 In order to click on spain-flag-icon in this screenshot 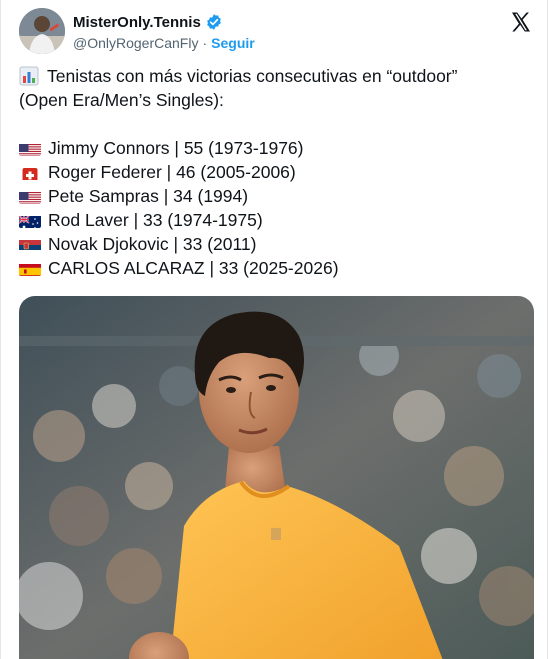, I will do `click(30, 268)`.